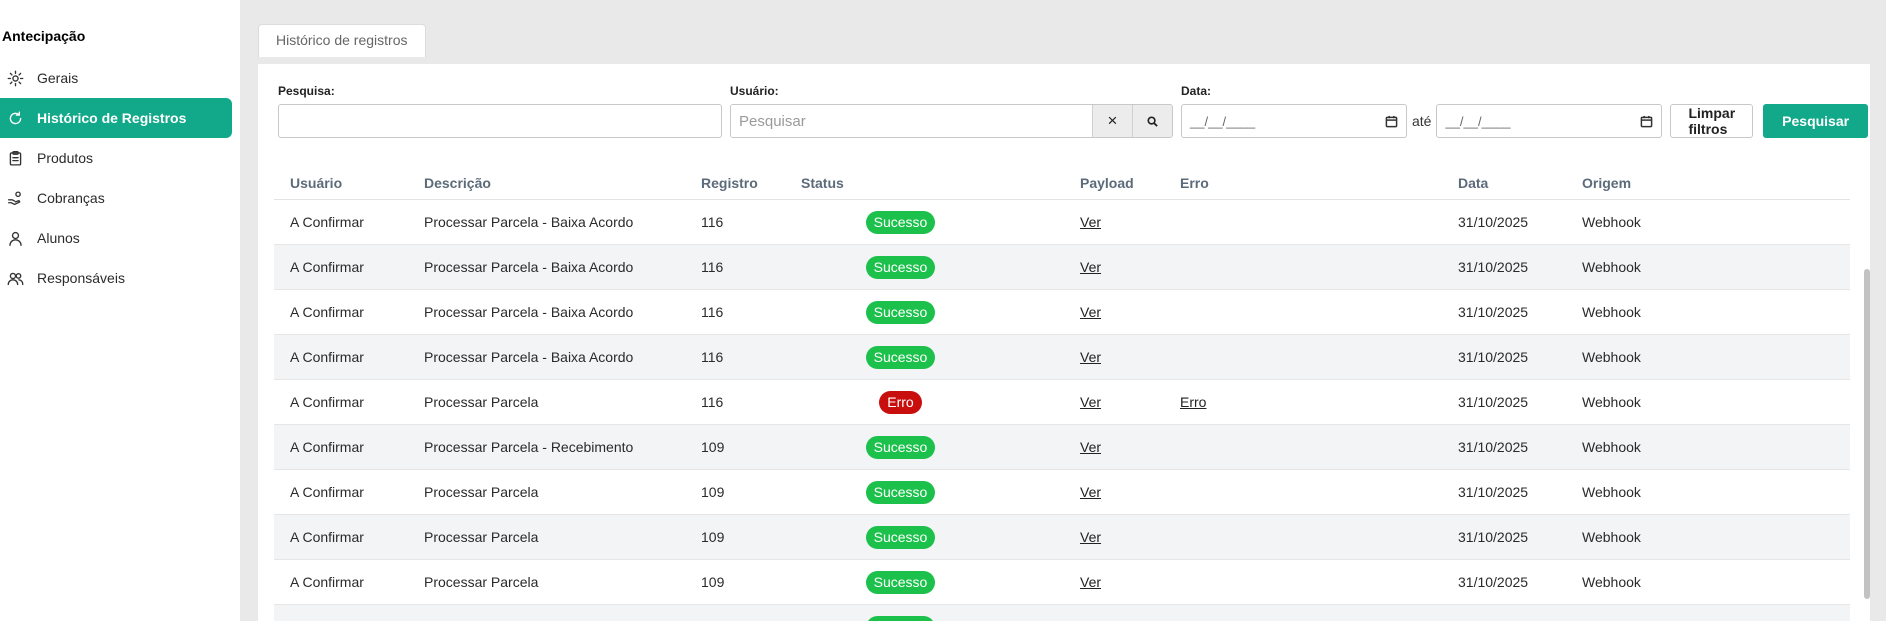 The width and height of the screenshot is (1886, 621). I want to click on filters-bar: Pesquisa: Usuário: ×, so click(1073, 111).